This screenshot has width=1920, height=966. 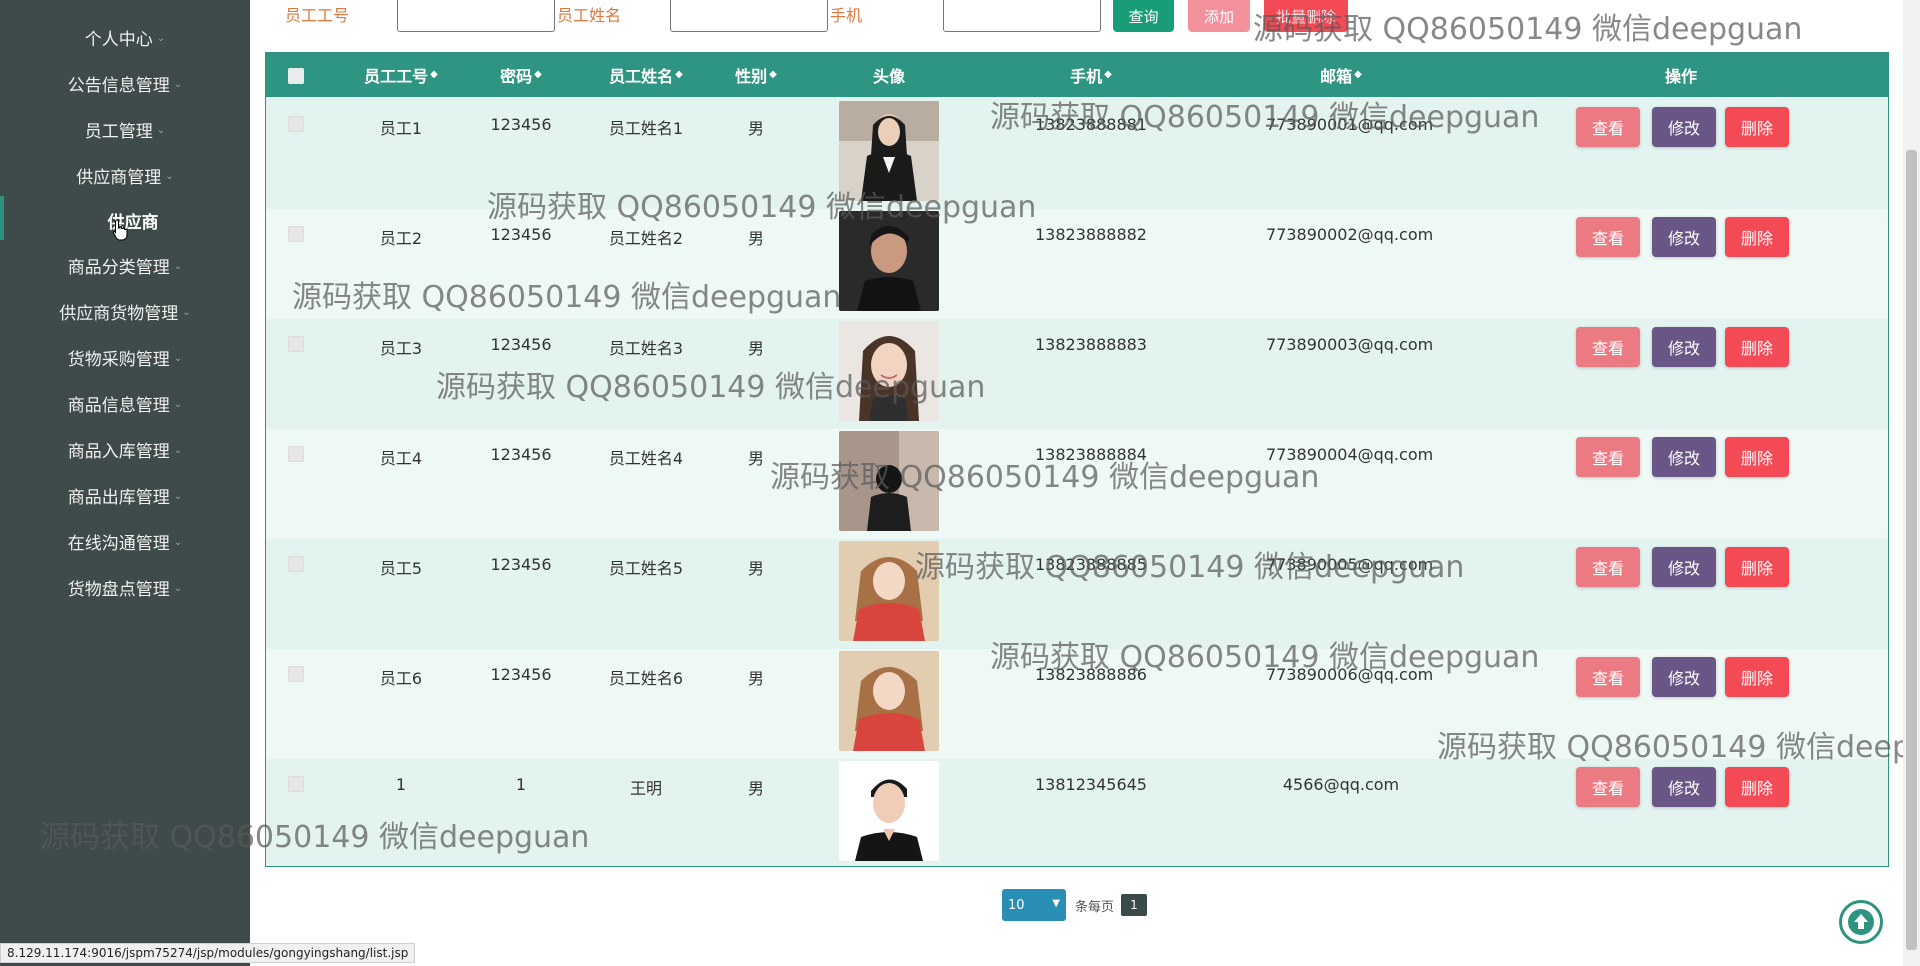 I want to click on select-all-checkbox, so click(x=296, y=76).